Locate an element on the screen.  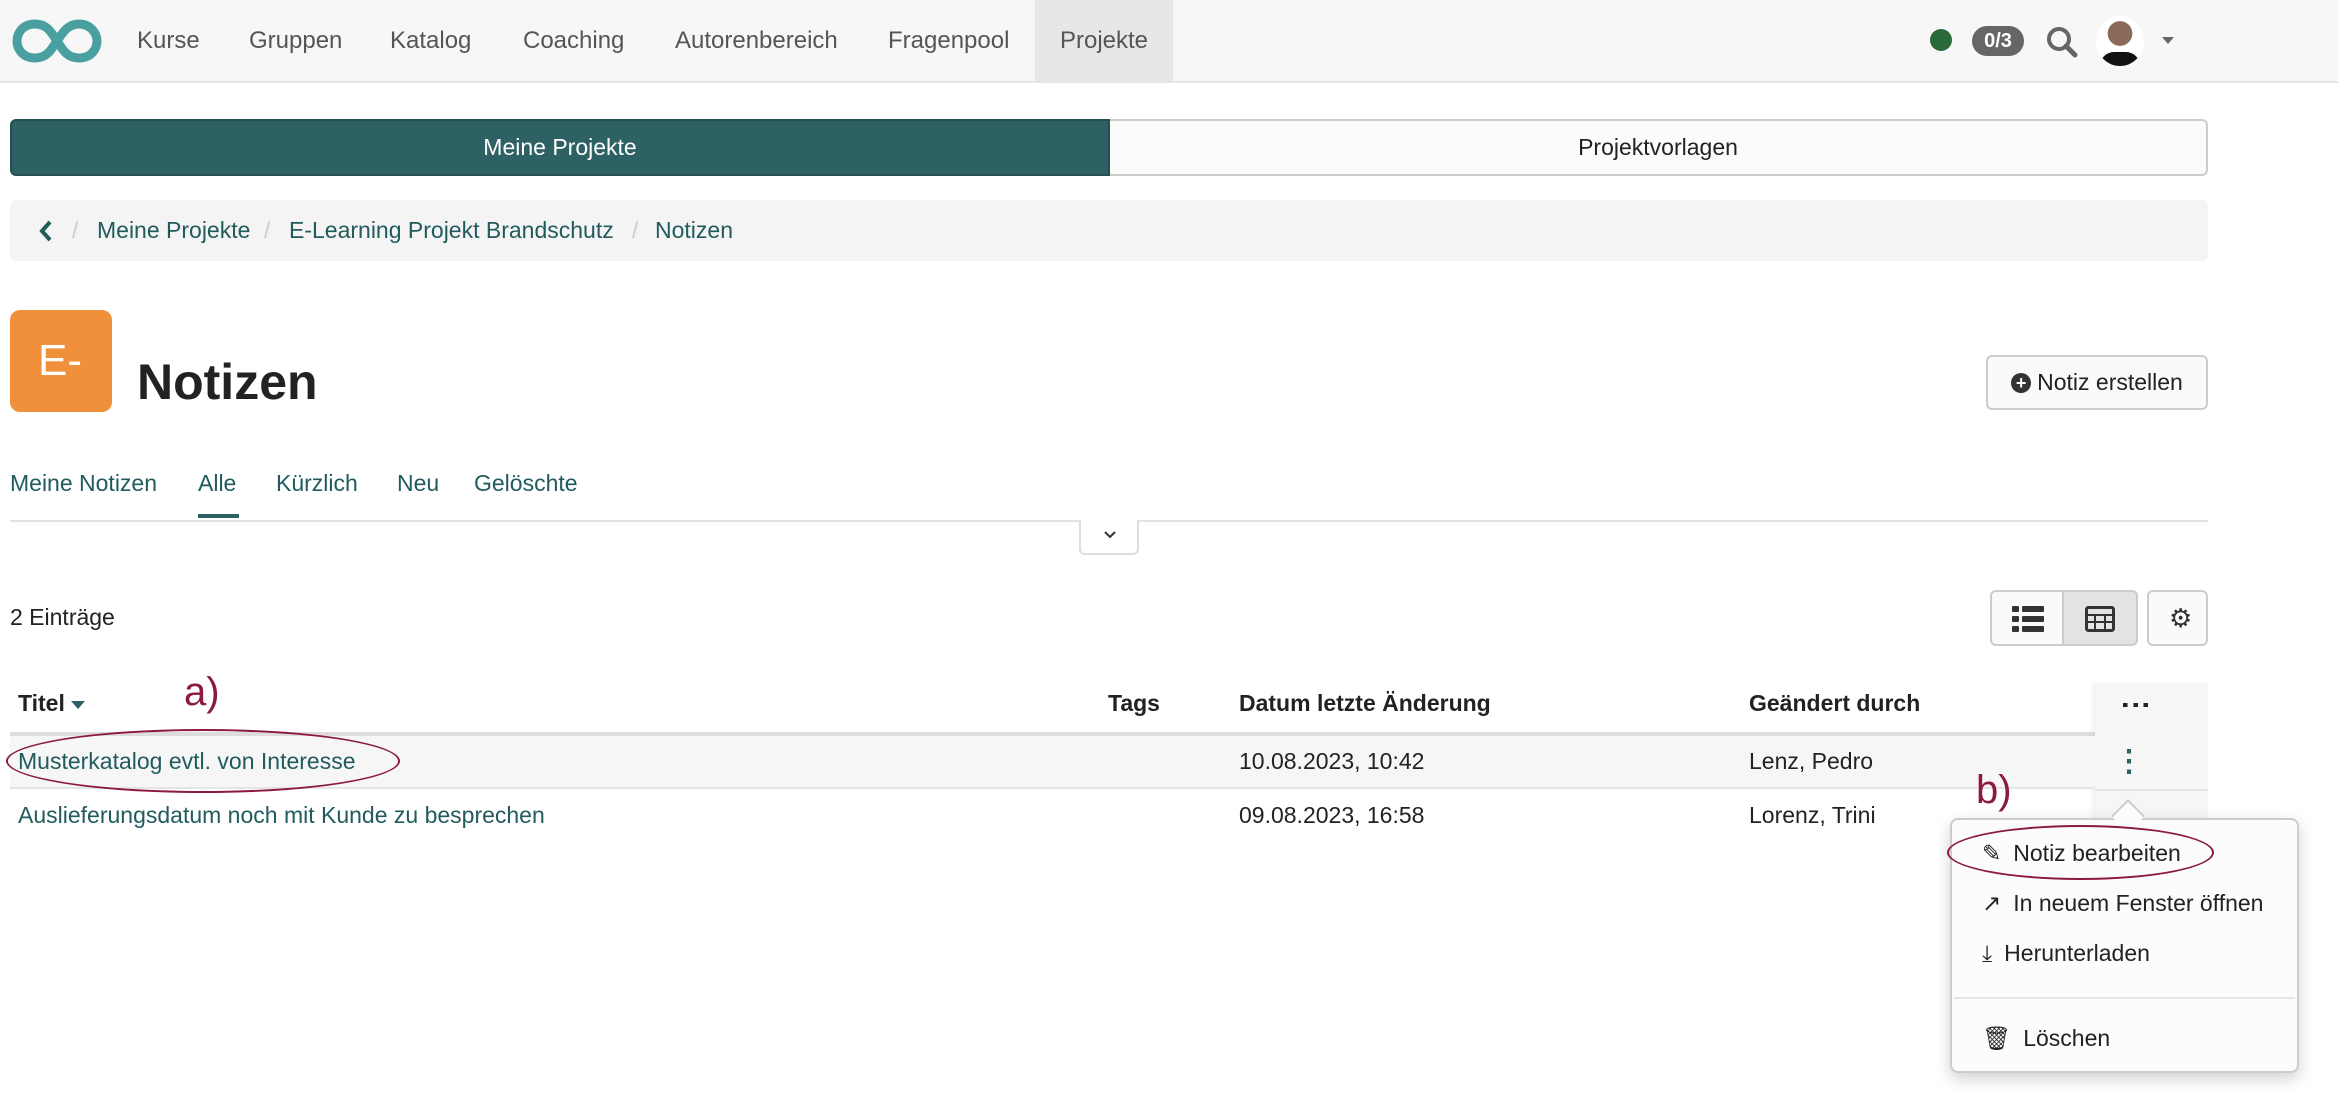
breadcrumb-item: Notizen is located at coordinates (694, 230).